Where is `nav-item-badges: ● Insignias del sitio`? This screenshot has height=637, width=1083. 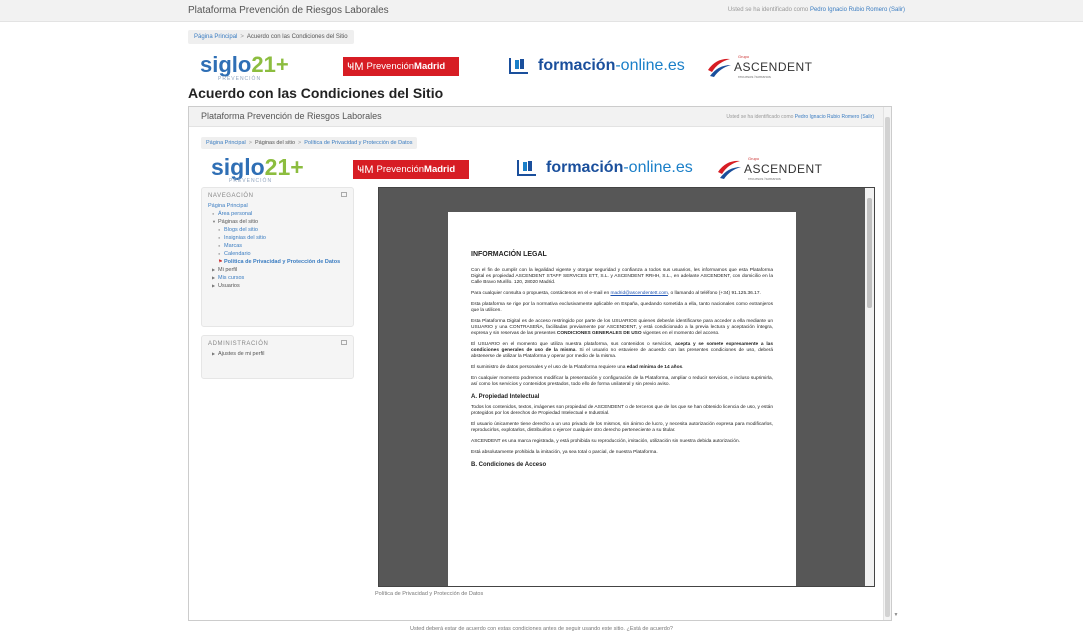
nav-item-badges: ● Insignias del sitio is located at coordinates (277, 238).